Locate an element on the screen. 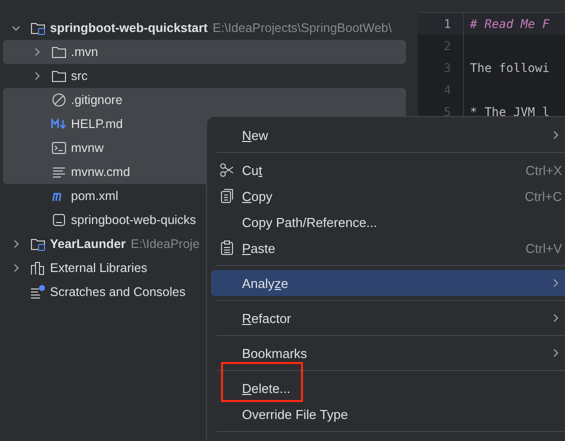  tree-item: .mvn is located at coordinates (204, 52).